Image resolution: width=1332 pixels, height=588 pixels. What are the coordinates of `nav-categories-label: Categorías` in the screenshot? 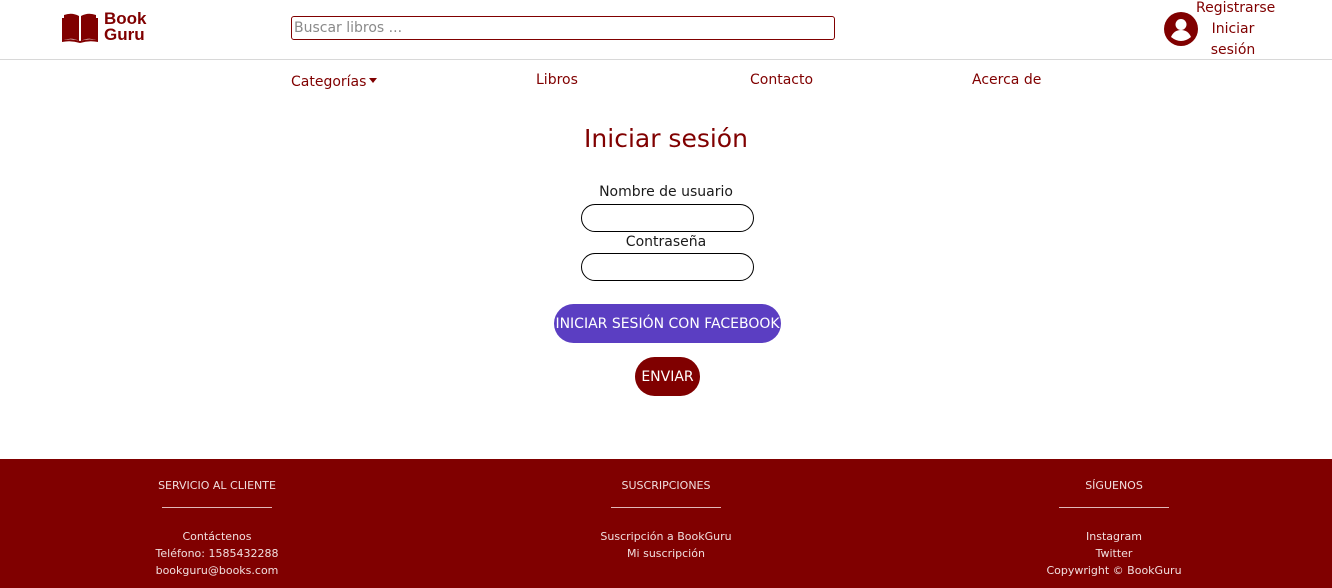 It's located at (329, 82).